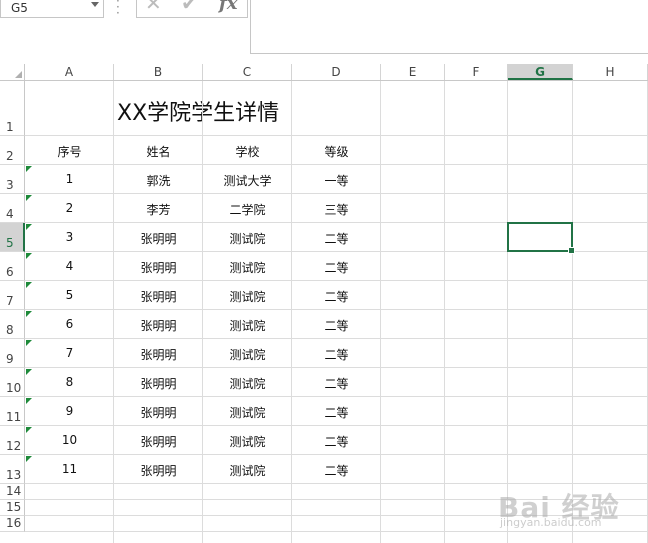 This screenshot has height=543, width=648. What do you see at coordinates (571, 250) in the screenshot?
I see `fill-handle` at bounding box center [571, 250].